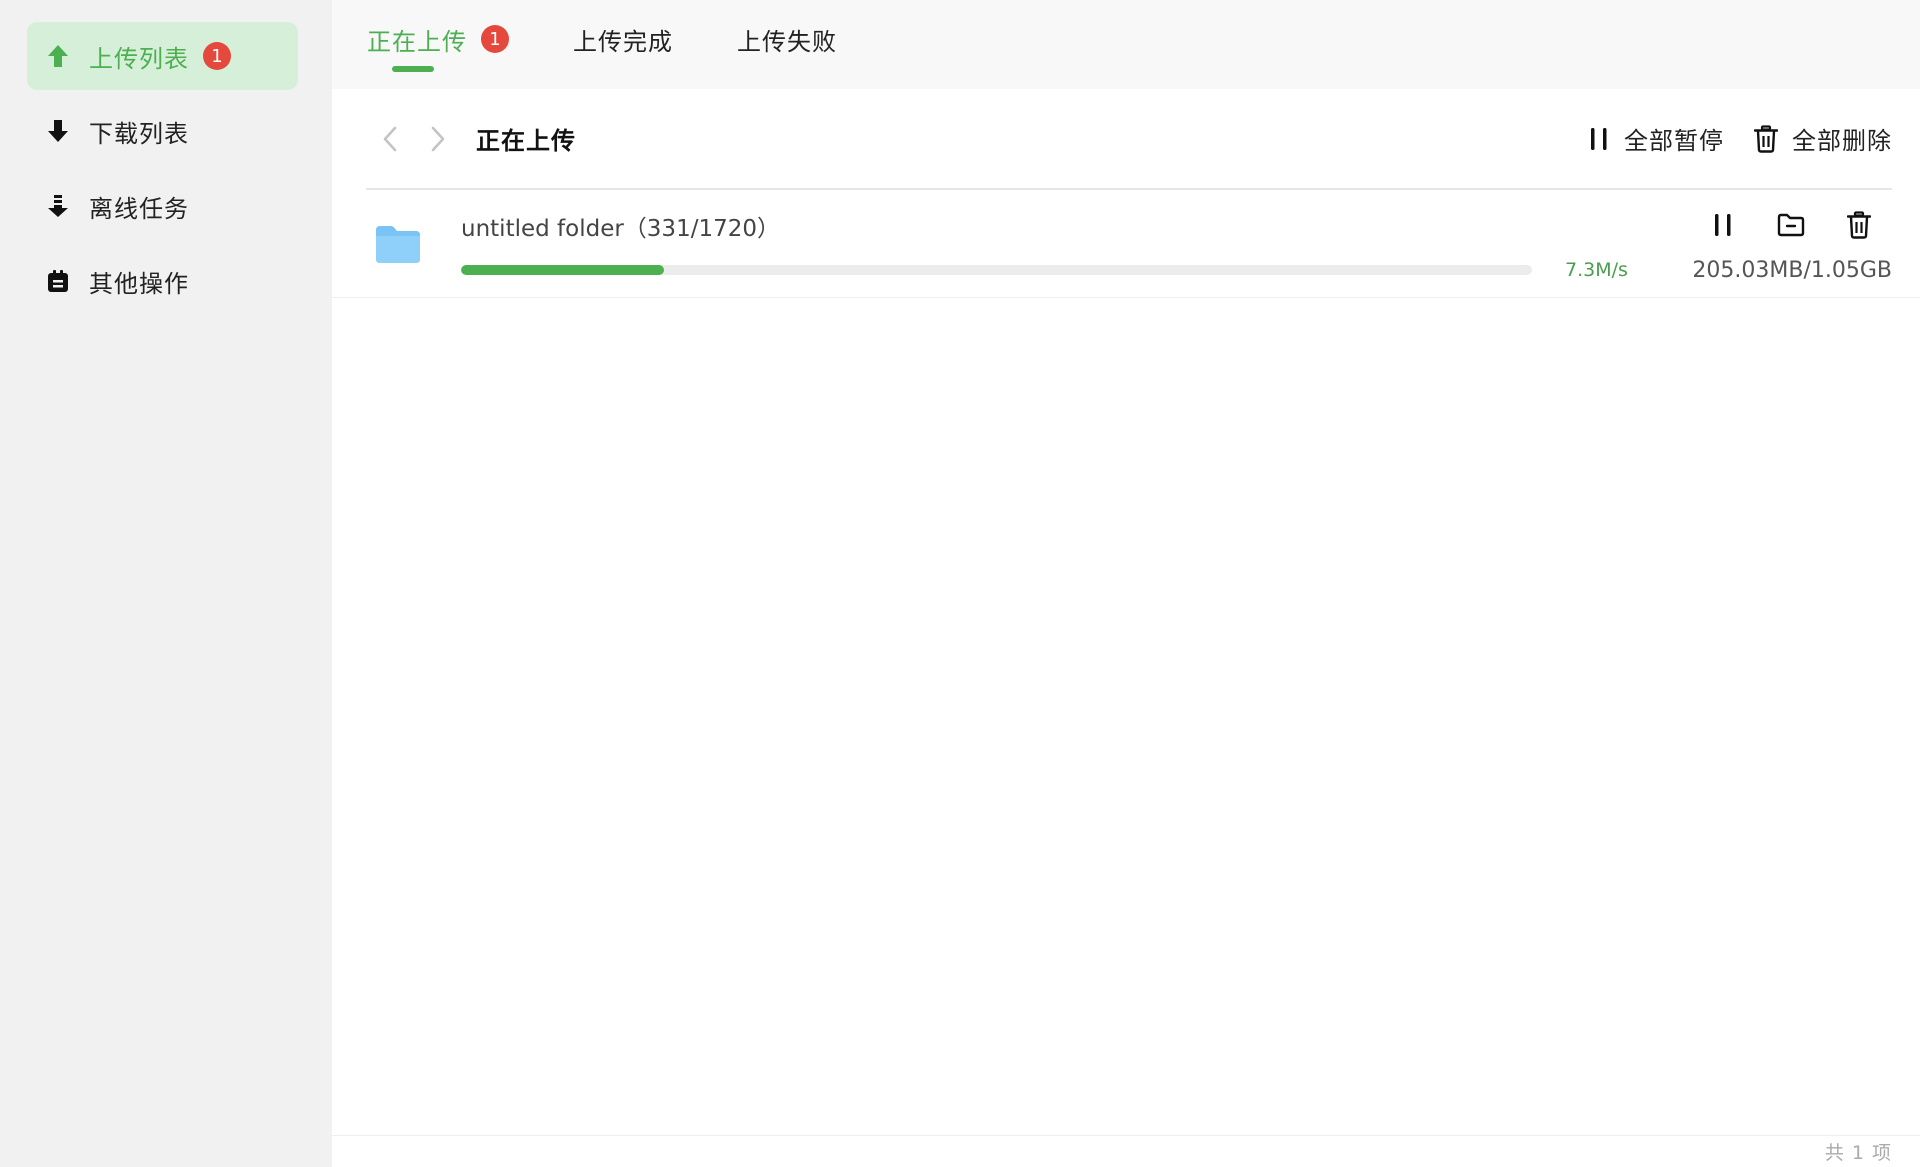  I want to click on sidebar-item-download-list: 下载列表, so click(162, 131).